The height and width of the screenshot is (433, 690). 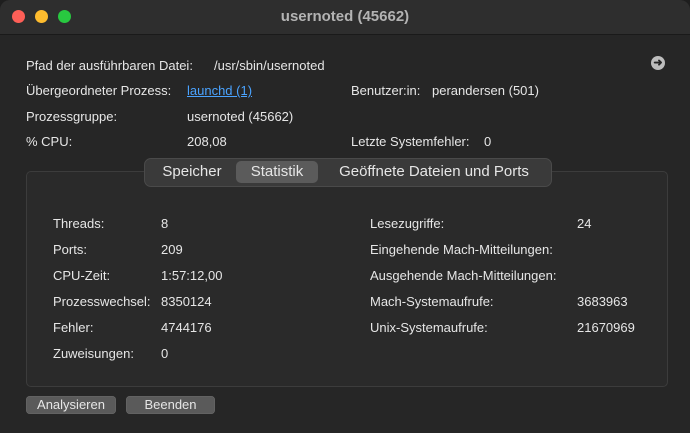 I want to click on stat-label-mach-syscalls: Mach-Systemaufrufe:, so click(x=432, y=301).